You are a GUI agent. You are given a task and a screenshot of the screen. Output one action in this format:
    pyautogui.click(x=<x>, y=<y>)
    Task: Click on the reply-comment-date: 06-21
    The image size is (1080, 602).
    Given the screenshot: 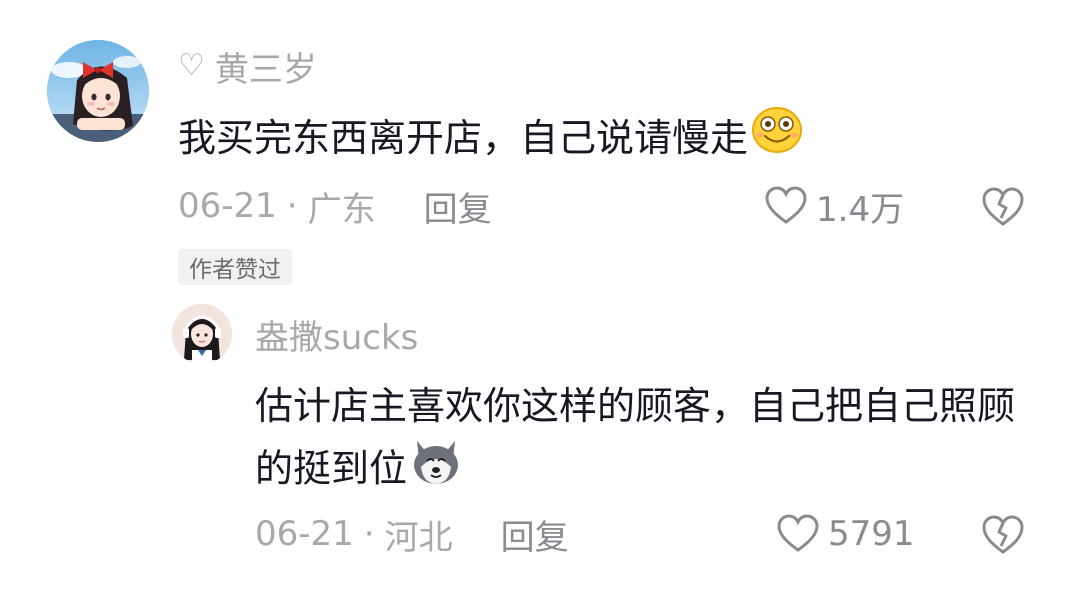 What is the action you would take?
    pyautogui.click(x=304, y=534)
    